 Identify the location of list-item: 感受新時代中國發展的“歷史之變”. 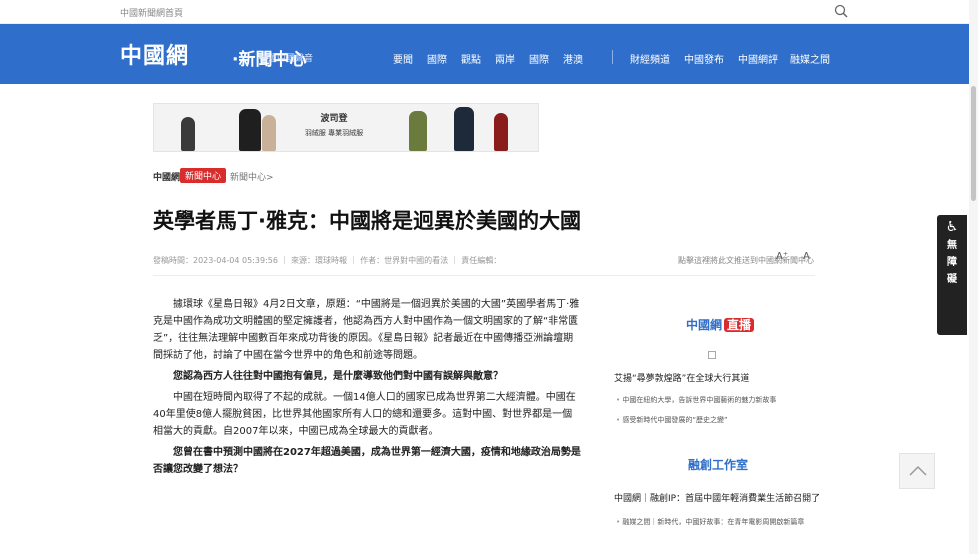
(714, 420).